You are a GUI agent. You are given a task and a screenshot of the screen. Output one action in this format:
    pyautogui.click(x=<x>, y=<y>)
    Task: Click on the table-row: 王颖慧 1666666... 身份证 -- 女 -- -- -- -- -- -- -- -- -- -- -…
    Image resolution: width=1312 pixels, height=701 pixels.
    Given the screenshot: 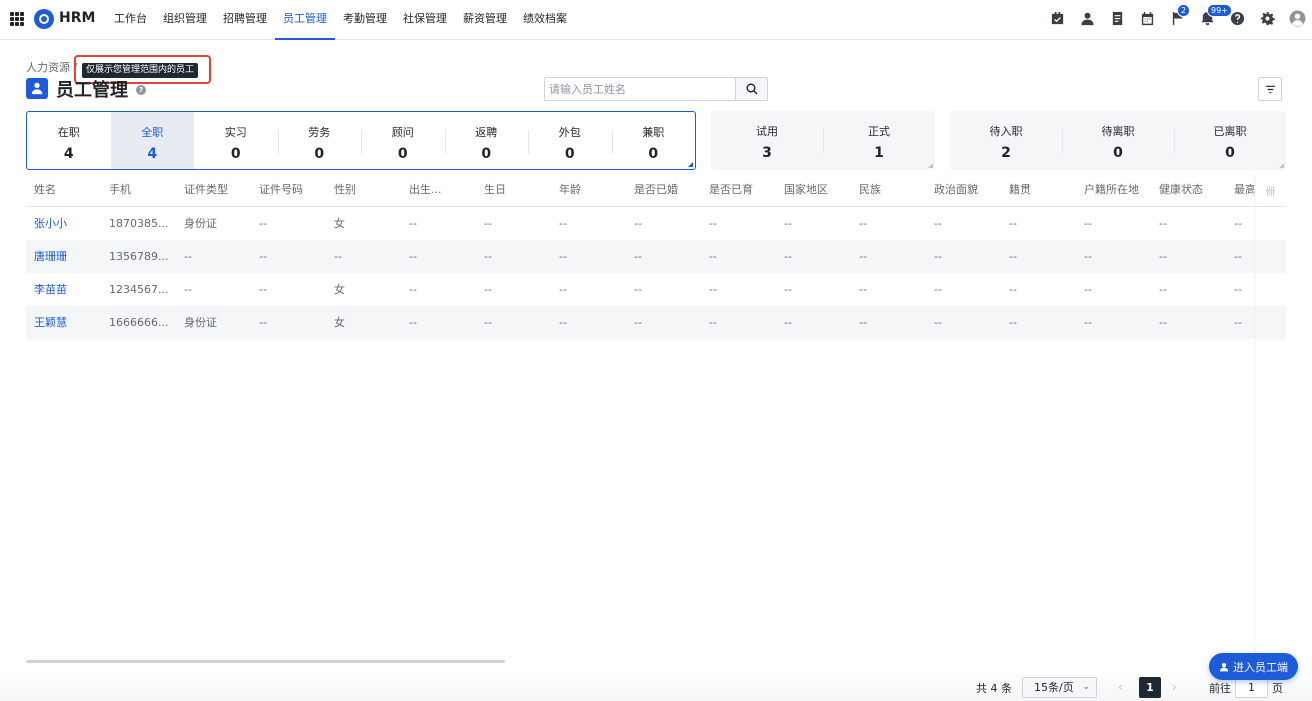 What is the action you would take?
    pyautogui.click(x=656, y=322)
    